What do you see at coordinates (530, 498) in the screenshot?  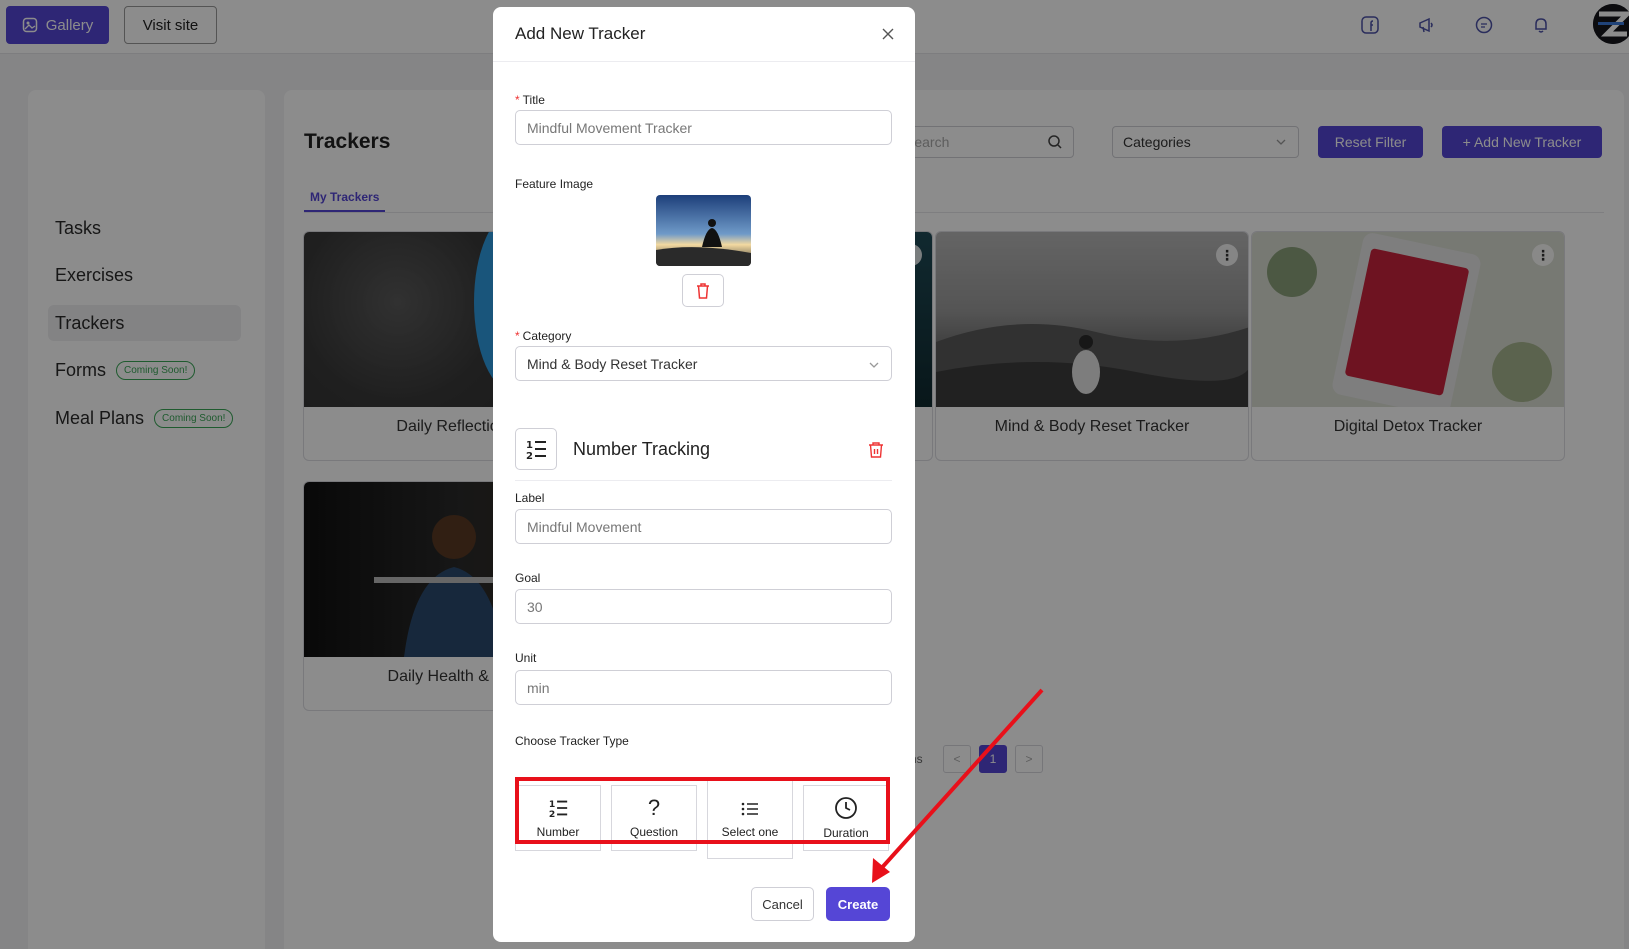 I see `label-label: Label` at bounding box center [530, 498].